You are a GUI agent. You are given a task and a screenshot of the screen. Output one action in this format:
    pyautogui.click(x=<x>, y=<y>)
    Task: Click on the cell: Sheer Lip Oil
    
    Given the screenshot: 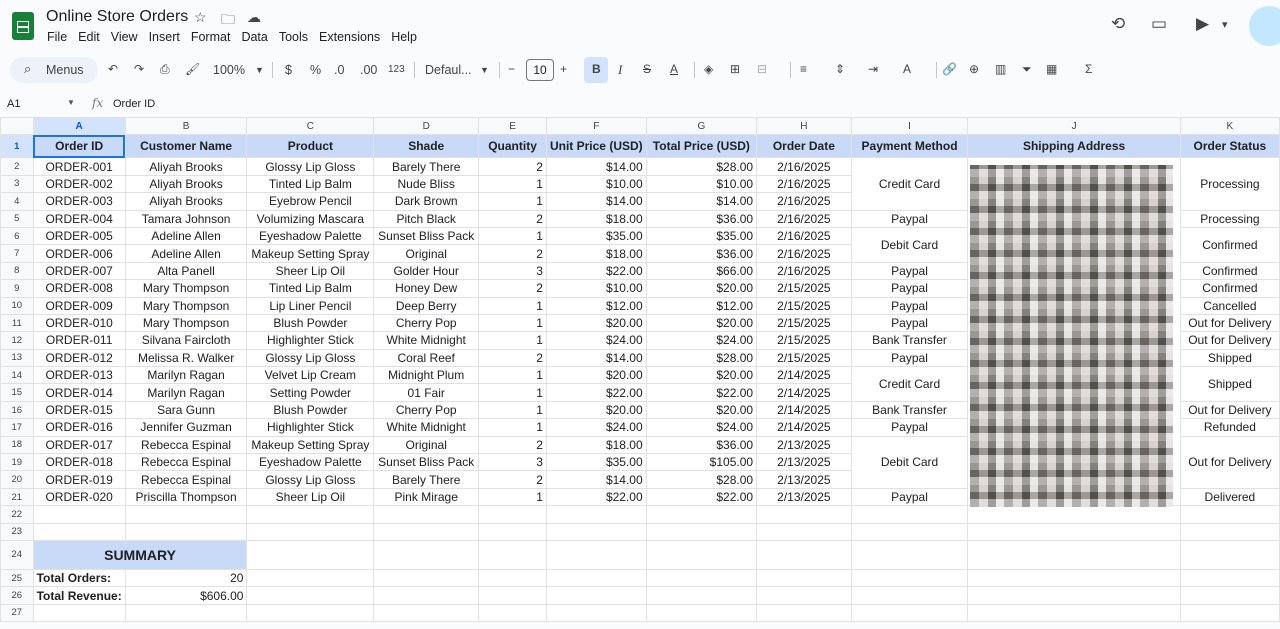 What is the action you would take?
    pyautogui.click(x=310, y=497)
    